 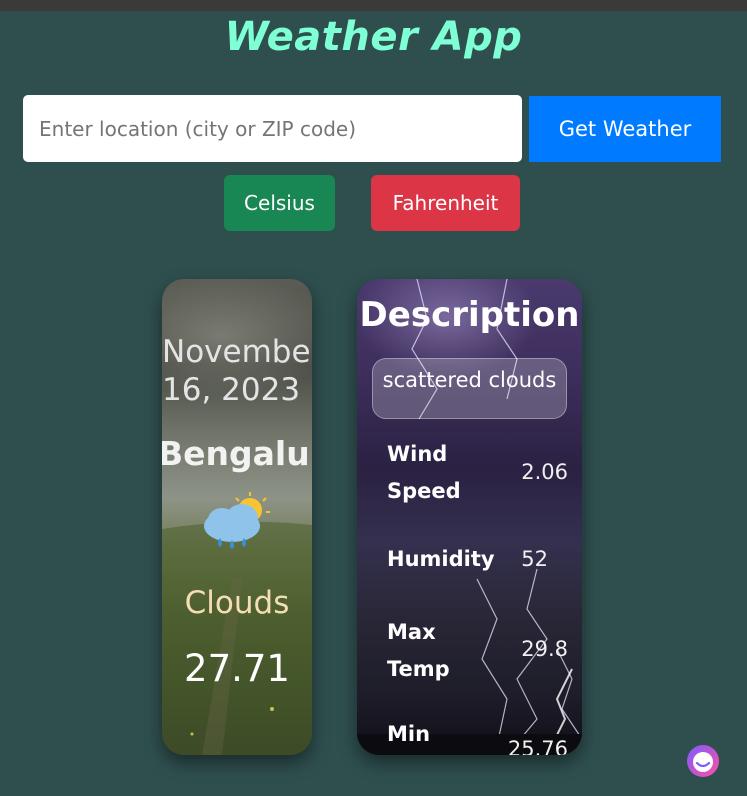 I want to click on celsius-button: Celsius, so click(x=279, y=203).